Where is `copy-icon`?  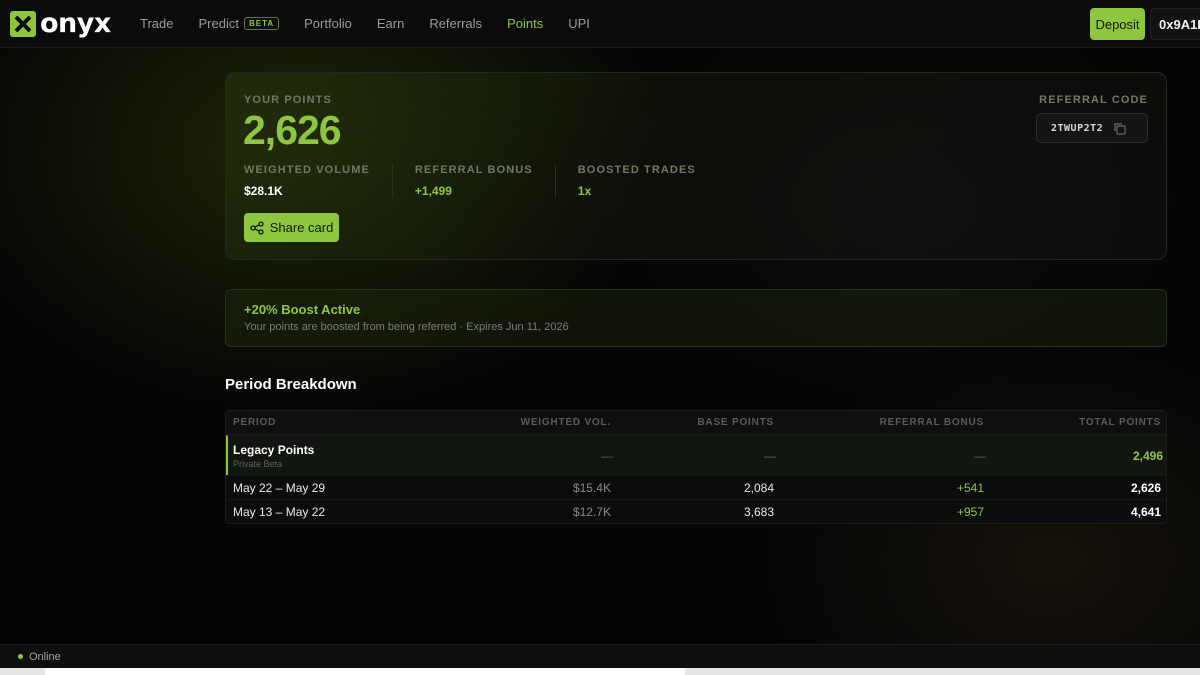
copy-icon is located at coordinates (1119, 128).